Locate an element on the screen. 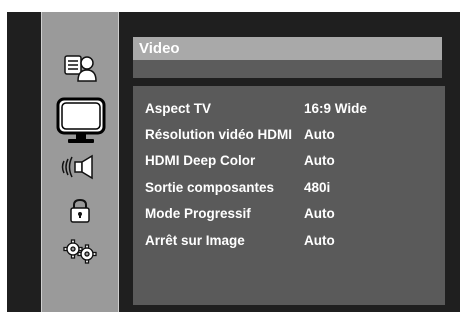 The image size is (467, 319). setting-label: Arrêt sur Image is located at coordinates (195, 240).